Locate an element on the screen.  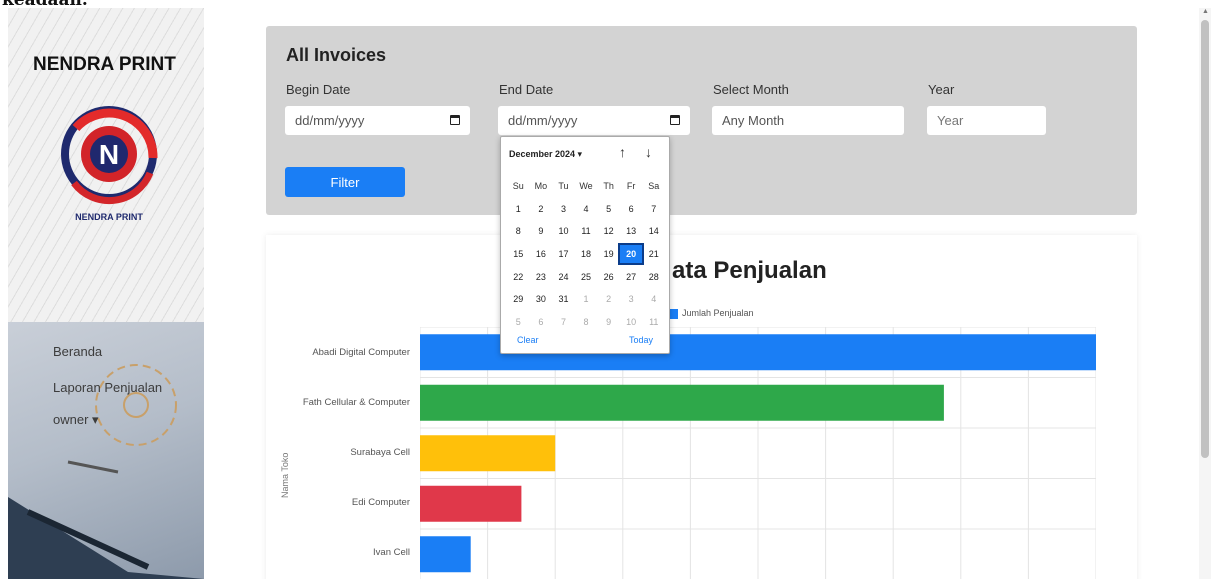
select-month-input: Any Month is located at coordinates (808, 120).